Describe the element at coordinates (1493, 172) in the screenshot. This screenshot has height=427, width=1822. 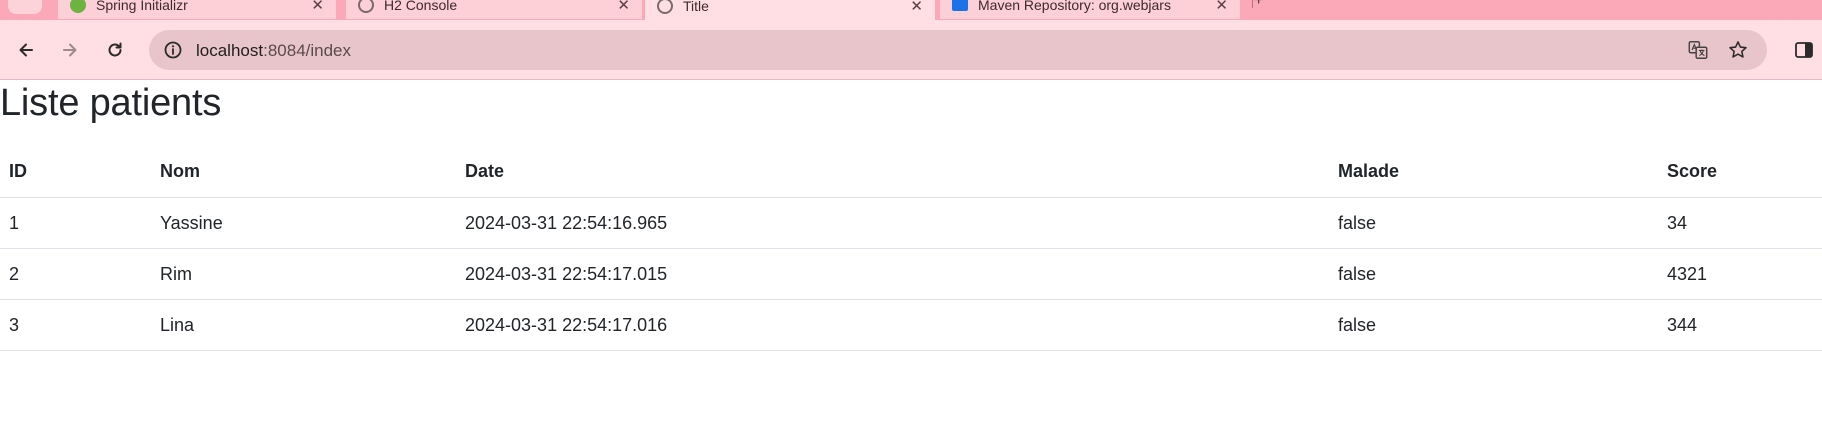
I see `column-header-malade: Malade` at that location.